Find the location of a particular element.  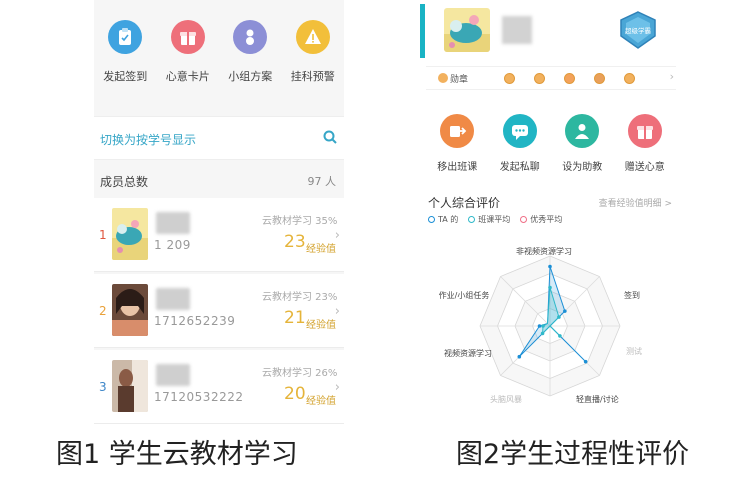

legend-label: 优秀平均 is located at coordinates (546, 219).